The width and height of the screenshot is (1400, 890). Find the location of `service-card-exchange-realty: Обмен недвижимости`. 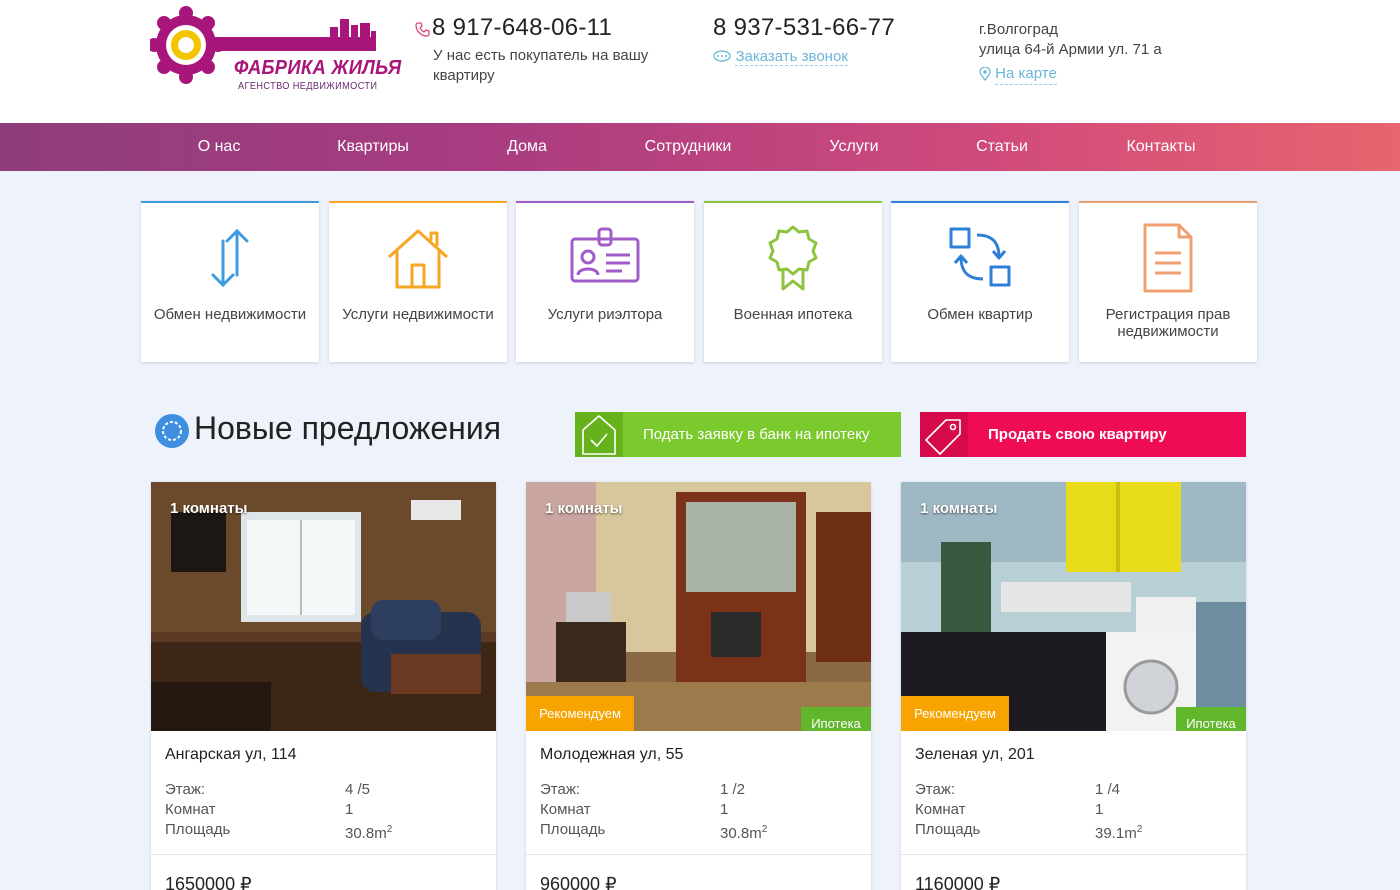

service-card-exchange-realty: Обмен недвижимости is located at coordinates (230, 281).